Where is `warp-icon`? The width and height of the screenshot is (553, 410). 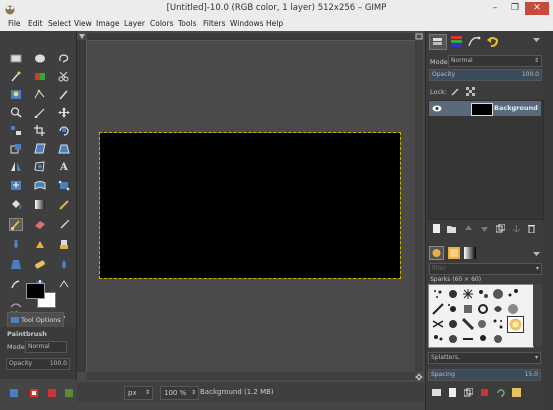 warp-icon is located at coordinates (16, 304).